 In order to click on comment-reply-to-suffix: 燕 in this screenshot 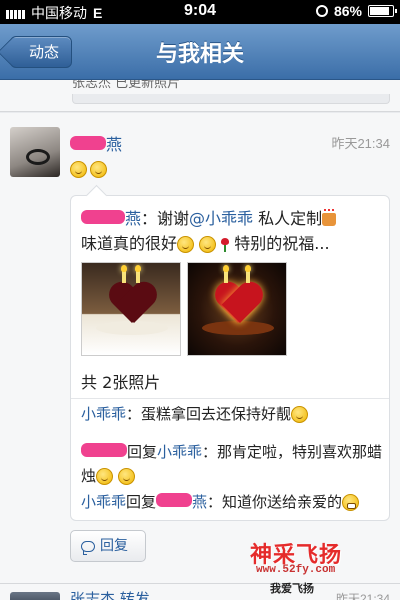, I will do `click(199, 502)`.